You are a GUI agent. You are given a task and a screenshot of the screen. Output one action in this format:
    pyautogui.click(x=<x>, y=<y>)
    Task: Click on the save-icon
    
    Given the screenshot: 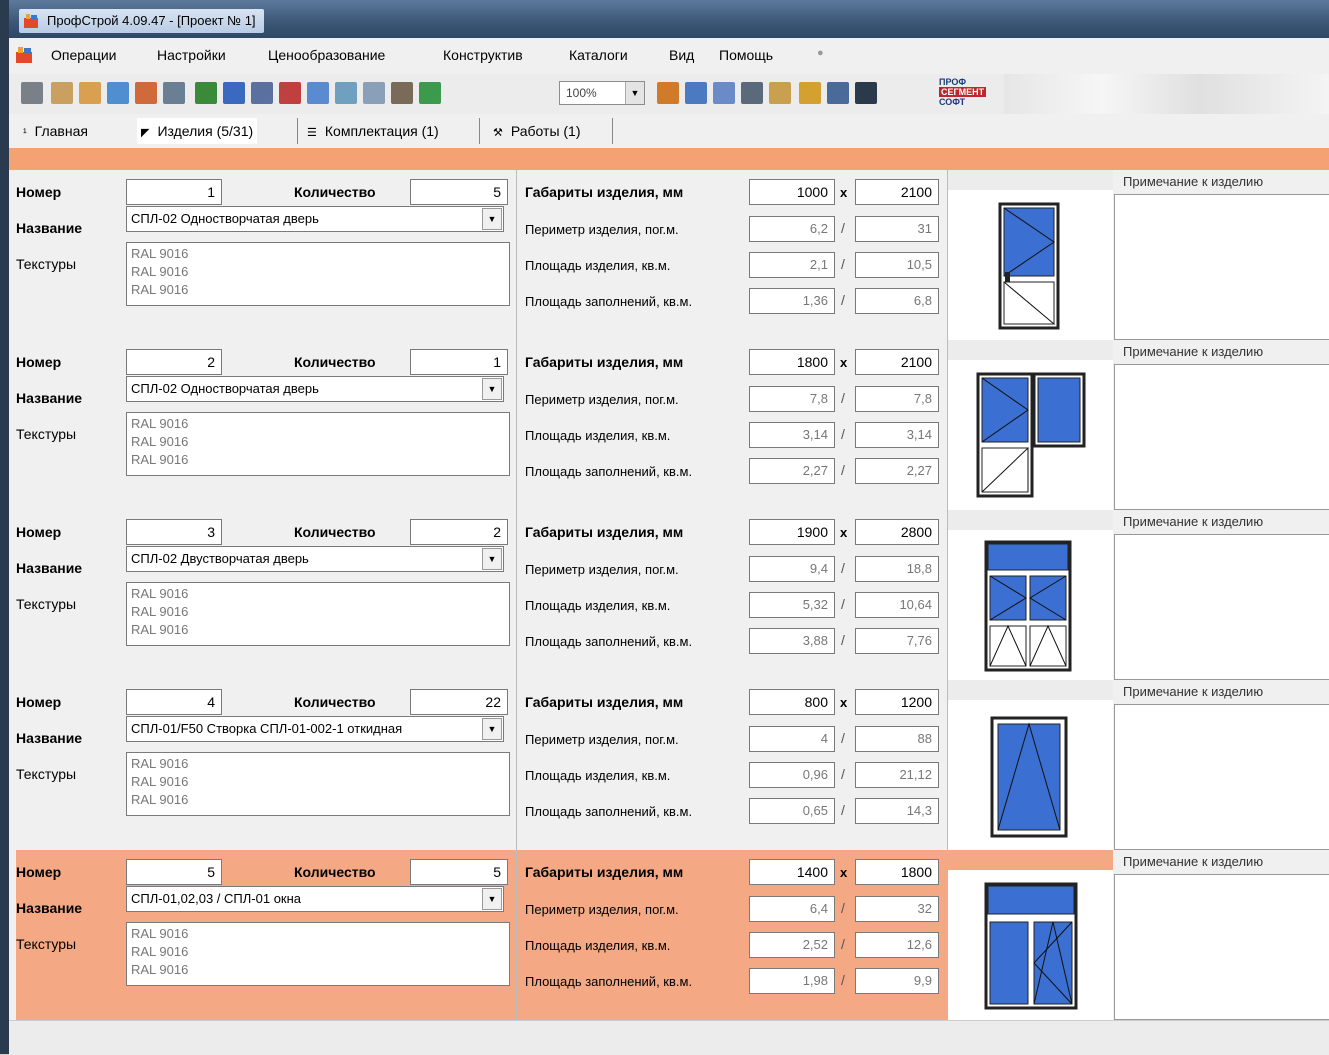 What is the action you would take?
    pyautogui.click(x=90, y=93)
    